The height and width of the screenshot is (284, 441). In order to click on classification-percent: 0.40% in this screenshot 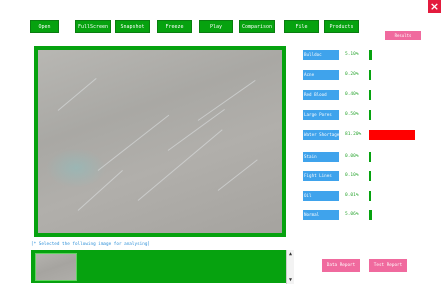, I will do `click(352, 94)`.